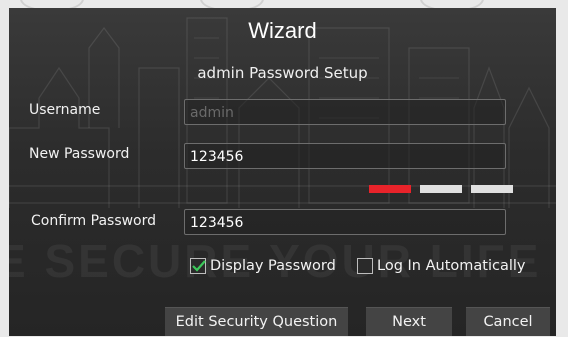 The image size is (568, 337). I want to click on username-label: Username, so click(65, 110).